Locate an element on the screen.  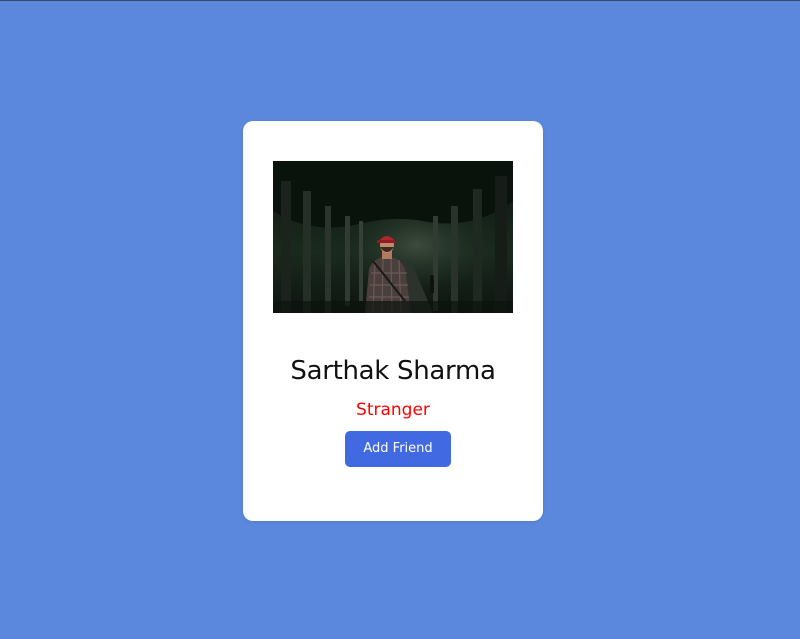
profile-name: Sarthak Sharma is located at coordinates (393, 371).